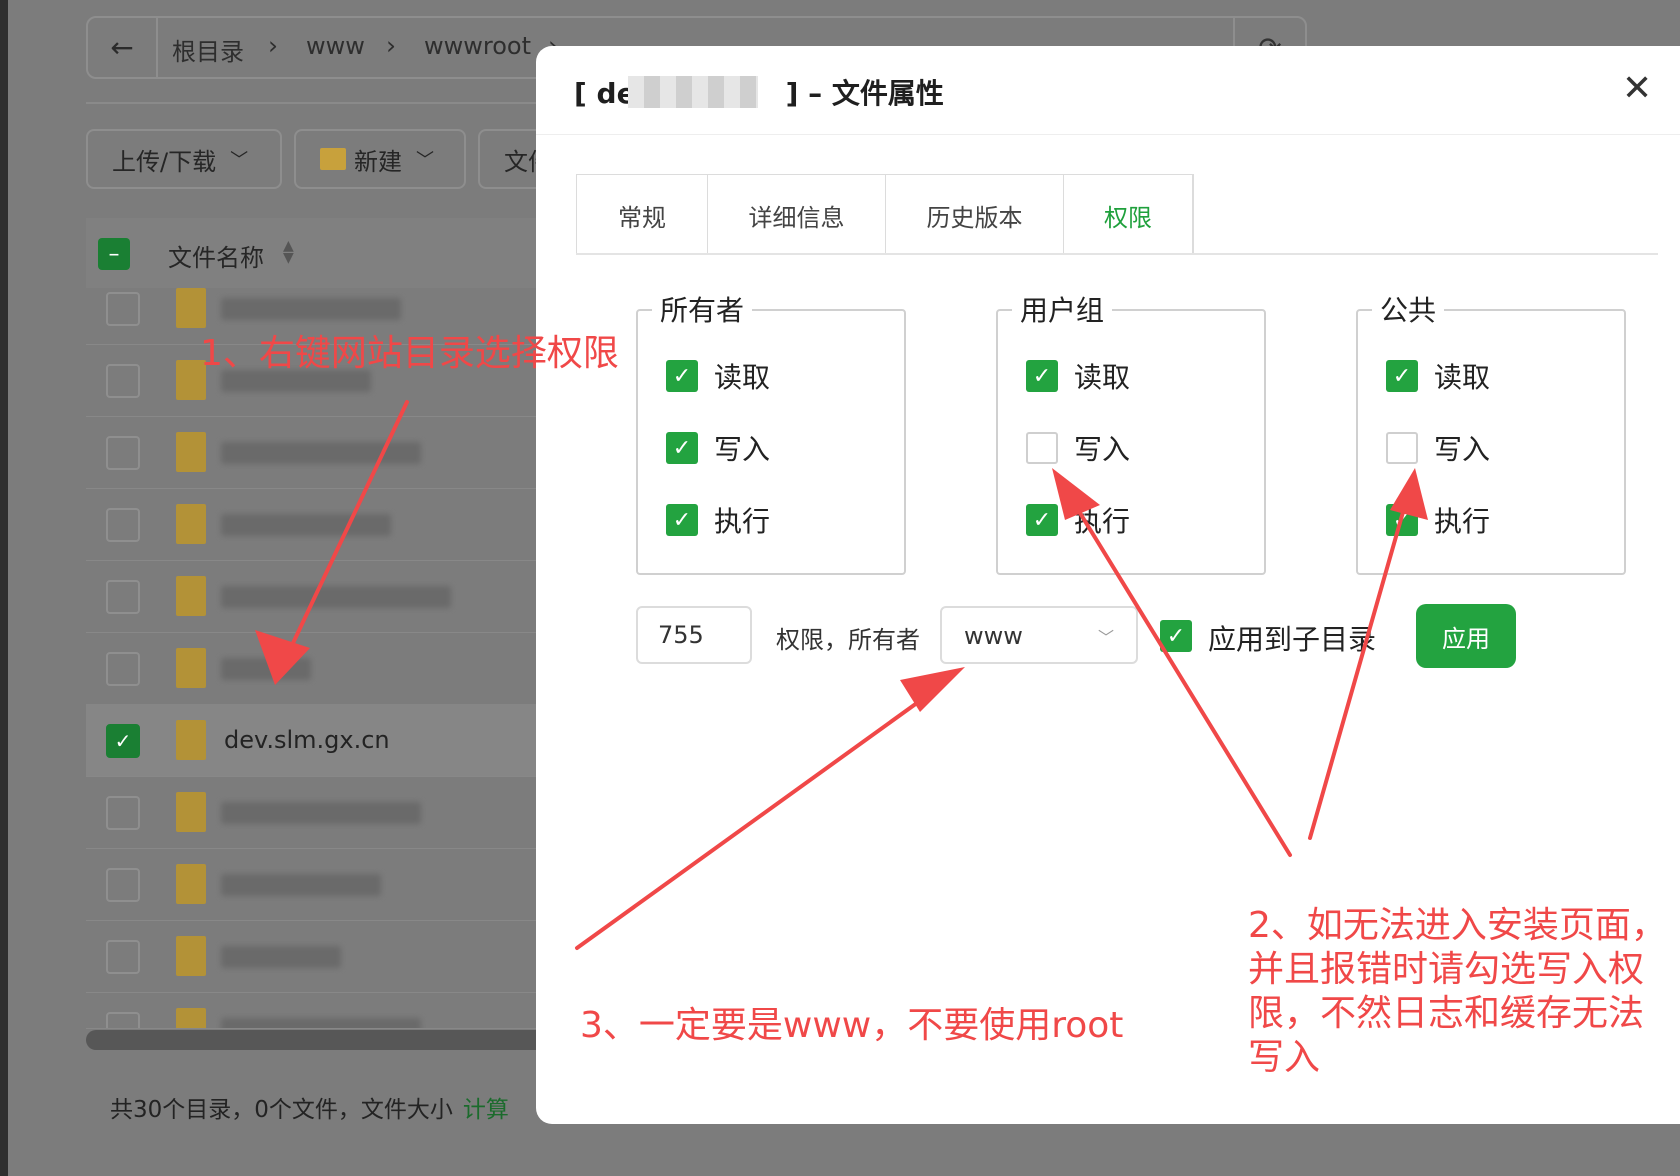 The width and height of the screenshot is (1680, 1176). What do you see at coordinates (852, 1025) in the screenshot?
I see `annotation-step-3: 3、一定要是www，不要使用root` at bounding box center [852, 1025].